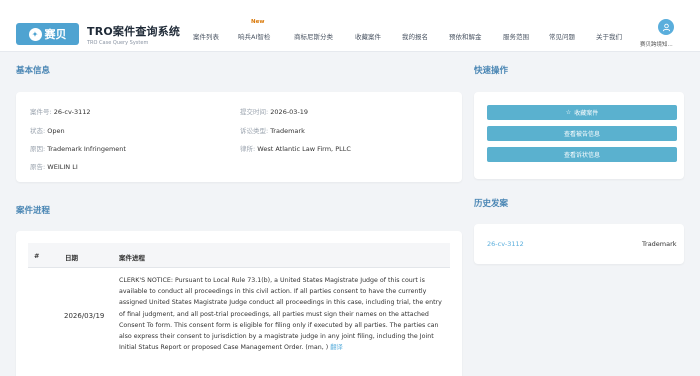 The height and width of the screenshot is (376, 700). What do you see at coordinates (568, 112) in the screenshot?
I see `star-icon: ☆` at bounding box center [568, 112].